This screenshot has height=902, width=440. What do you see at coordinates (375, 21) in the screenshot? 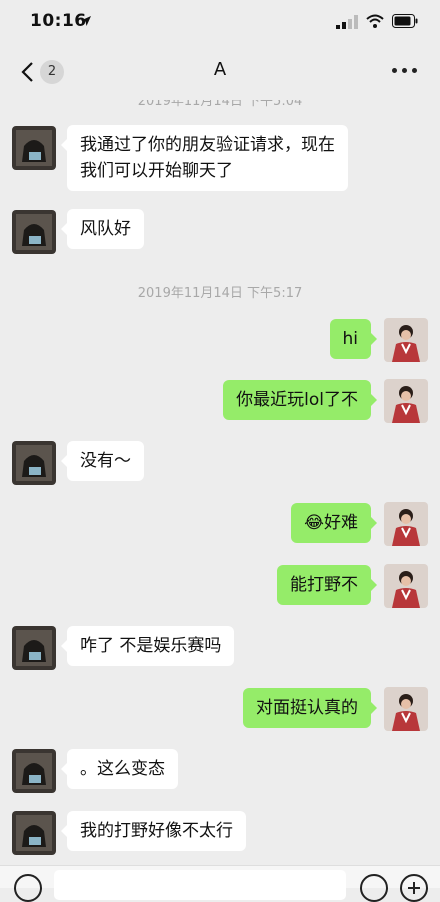
I see `wifi-icon` at bounding box center [375, 21].